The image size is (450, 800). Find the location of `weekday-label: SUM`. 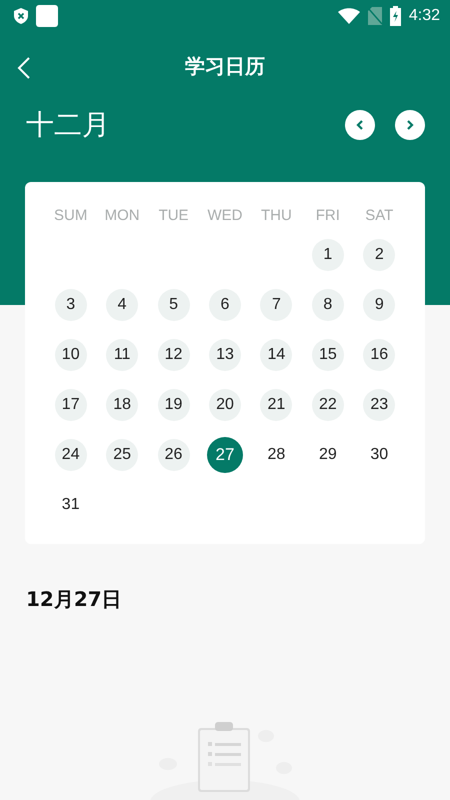

weekday-label: SUM is located at coordinates (70, 215).